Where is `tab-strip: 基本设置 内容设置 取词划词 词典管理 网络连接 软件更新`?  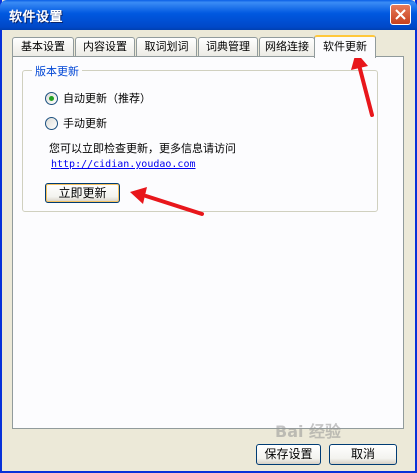
tab-strip: 基本设置 内容设置 取词划词 词典管理 网络连接 软件更新 is located at coordinates (207, 46).